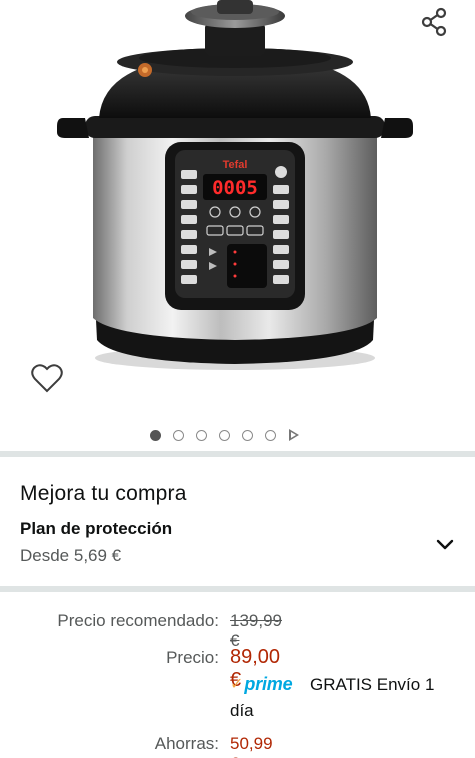  Describe the element at coordinates (155, 435) in the screenshot. I see `pager-dot-active` at that location.